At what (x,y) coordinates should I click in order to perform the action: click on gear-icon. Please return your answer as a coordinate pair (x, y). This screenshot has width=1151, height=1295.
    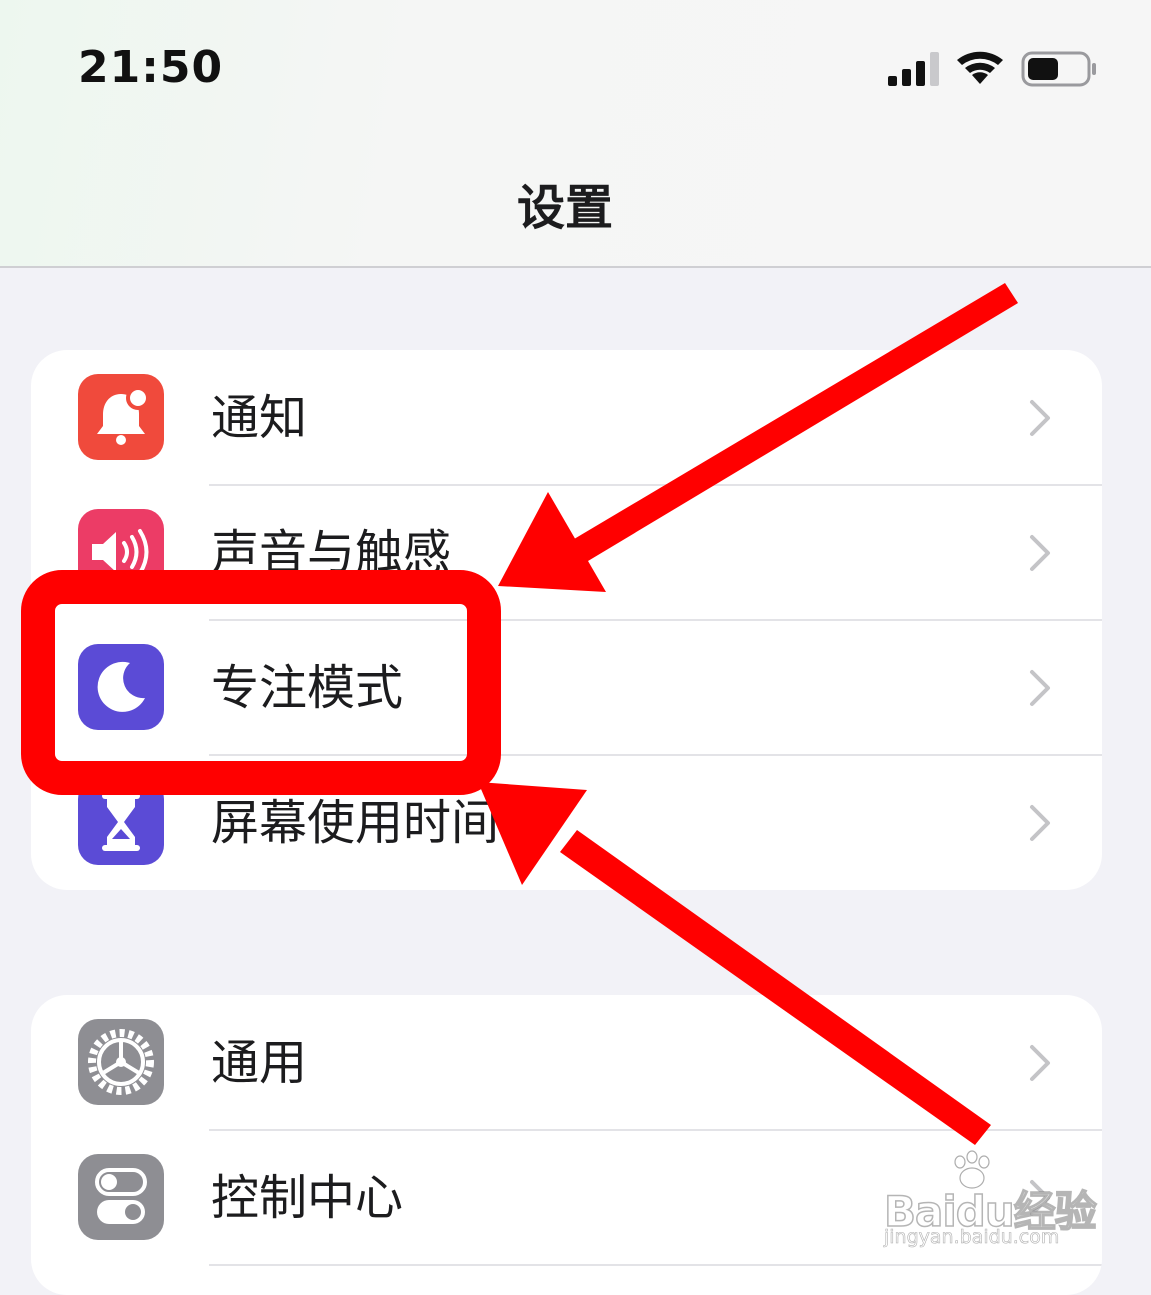
    Looking at the image, I should click on (121, 1062).